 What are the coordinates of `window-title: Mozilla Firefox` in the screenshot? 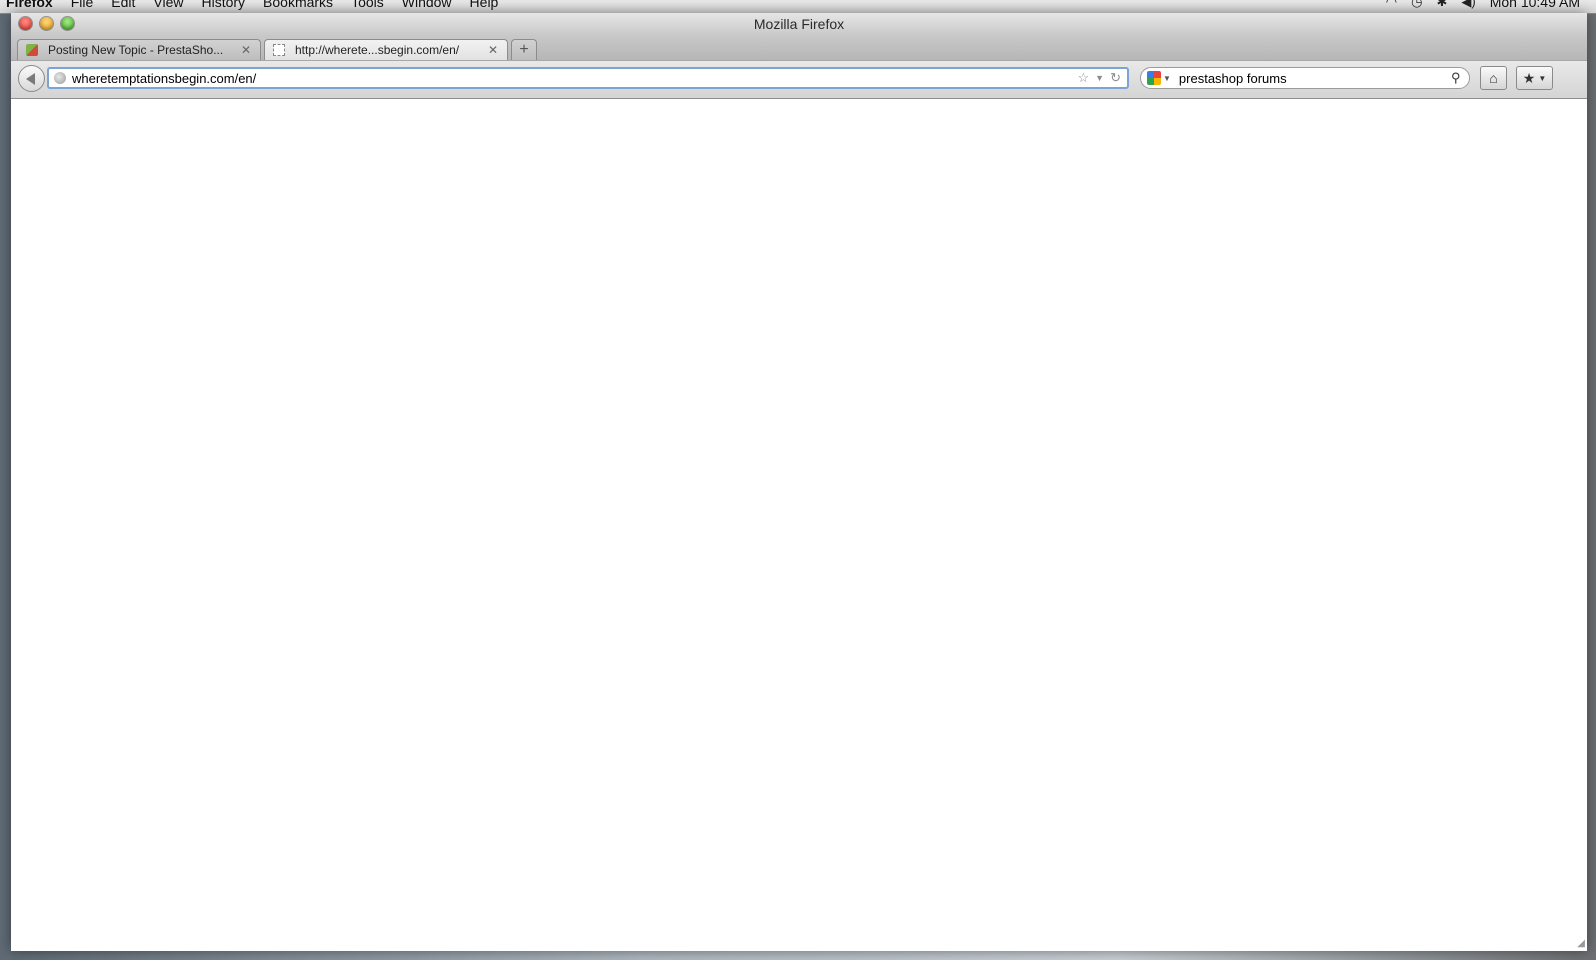 It's located at (799, 24).